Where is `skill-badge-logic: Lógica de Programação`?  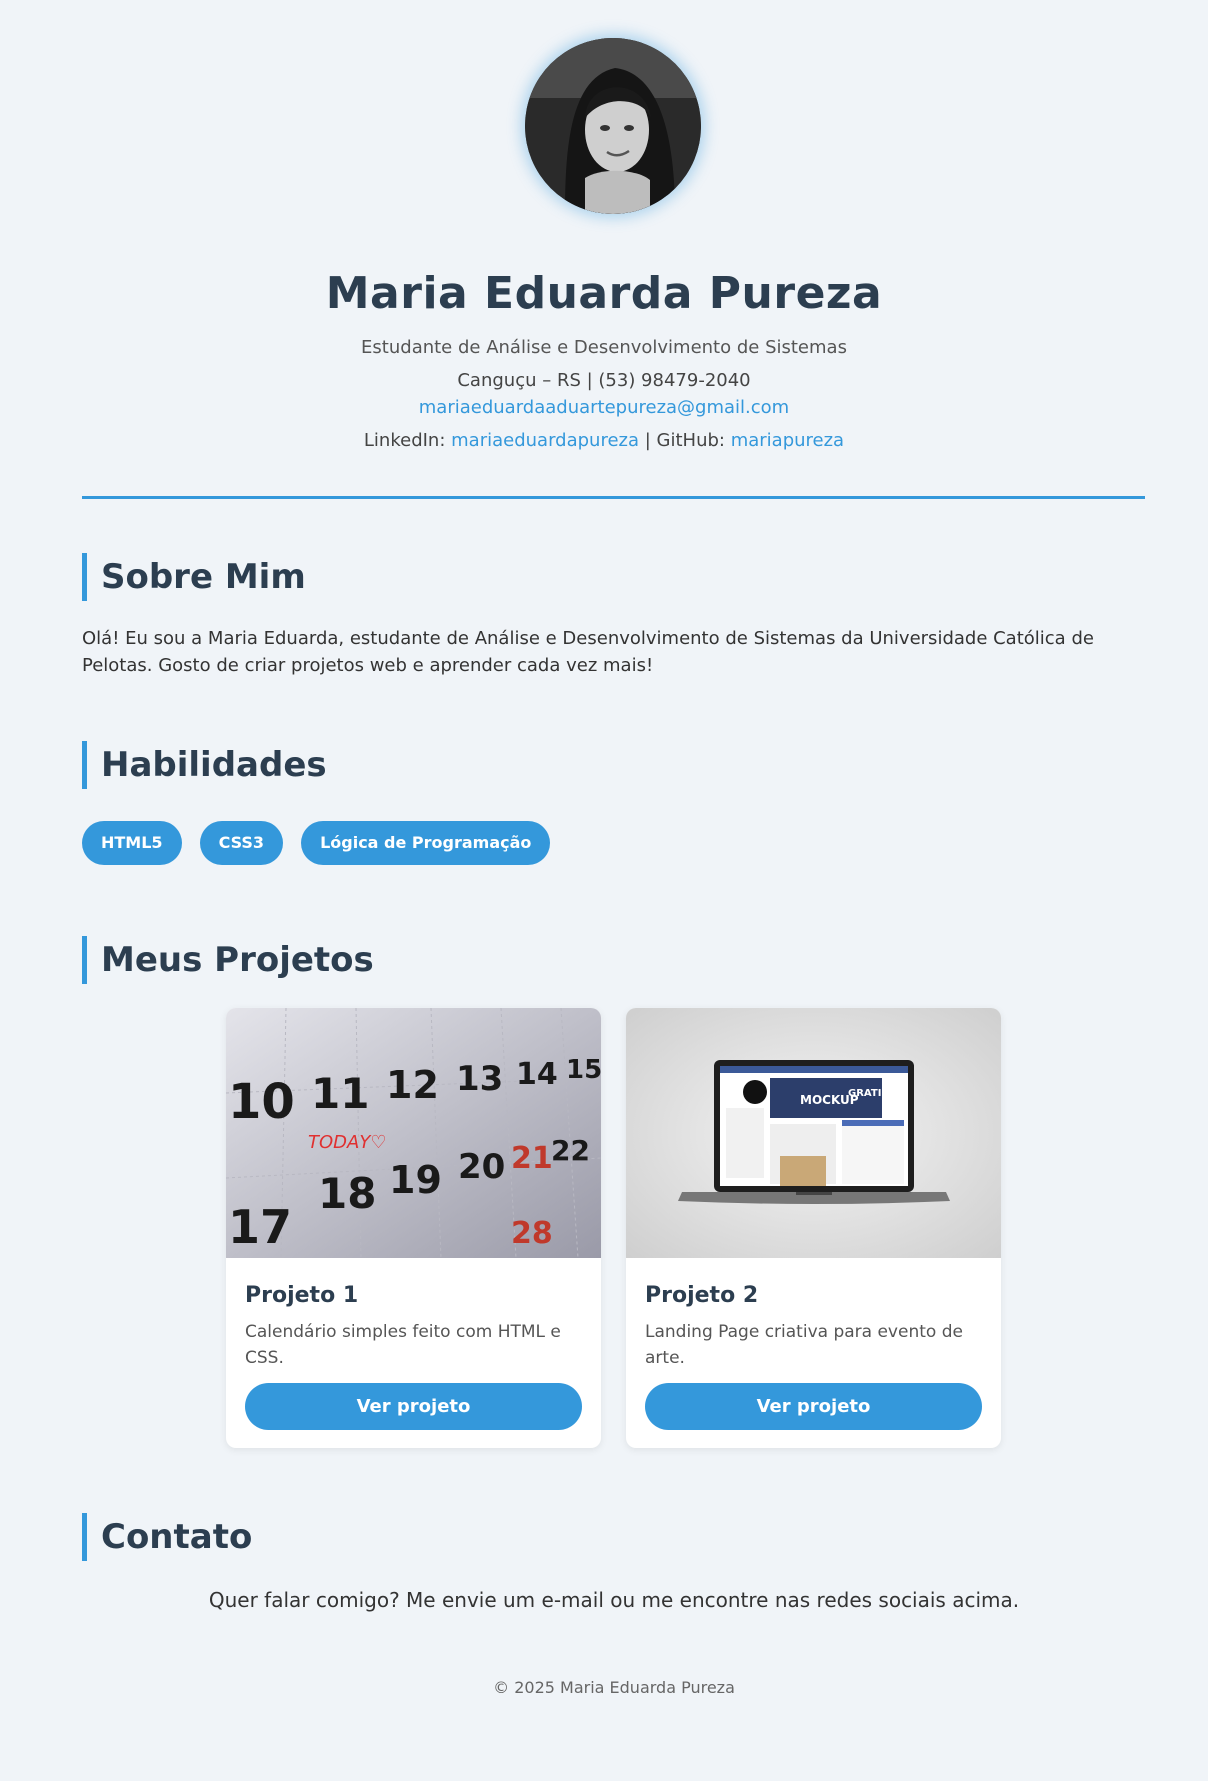 skill-badge-logic: Lógica de Programação is located at coordinates (426, 843).